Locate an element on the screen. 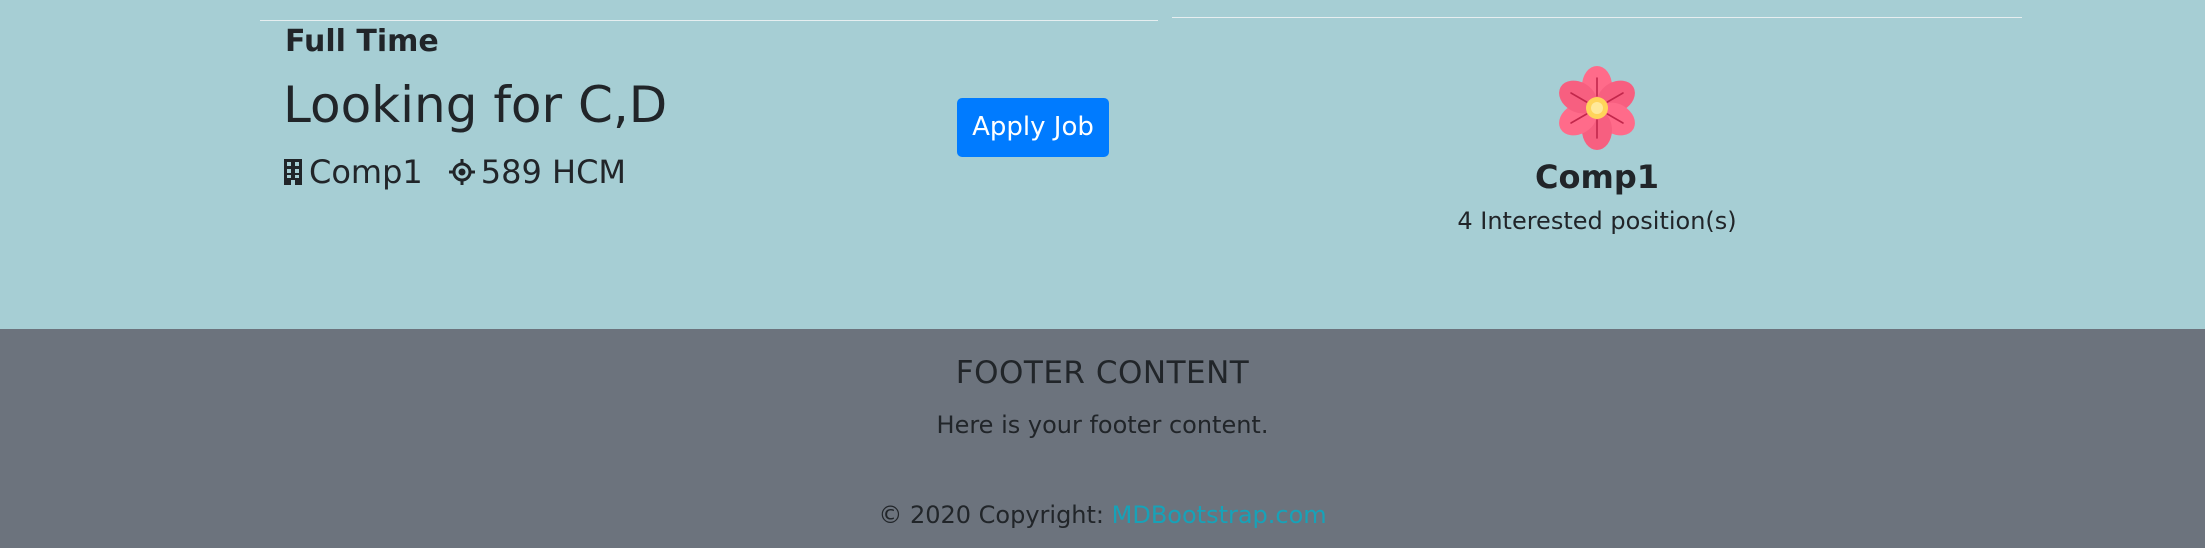 The image size is (2205, 548). copyright: © 2020 Copyright: MDBootstrap.com is located at coordinates (1102, 515).